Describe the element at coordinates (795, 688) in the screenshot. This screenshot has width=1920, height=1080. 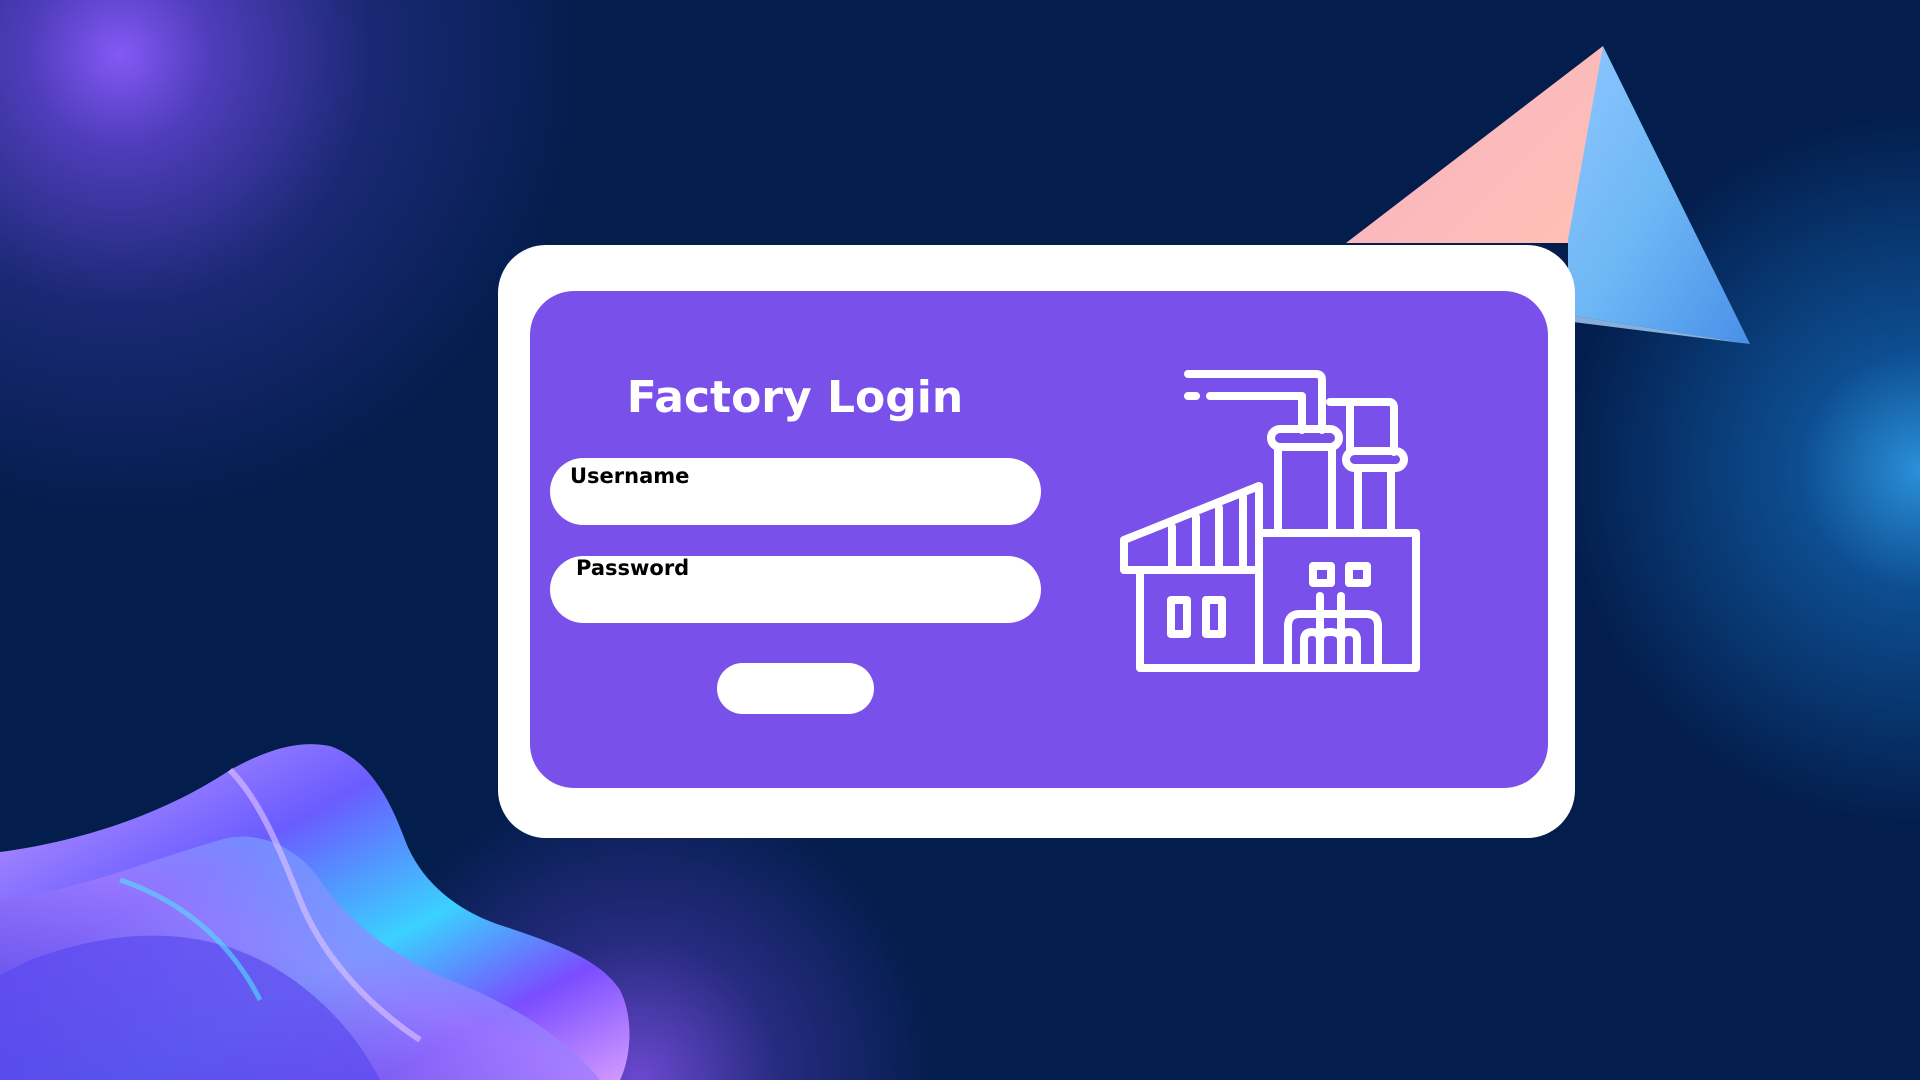
I see `login-button` at that location.